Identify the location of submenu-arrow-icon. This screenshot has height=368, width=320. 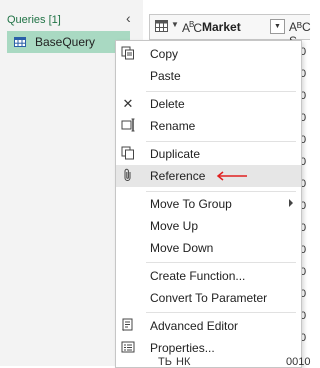
(291, 203).